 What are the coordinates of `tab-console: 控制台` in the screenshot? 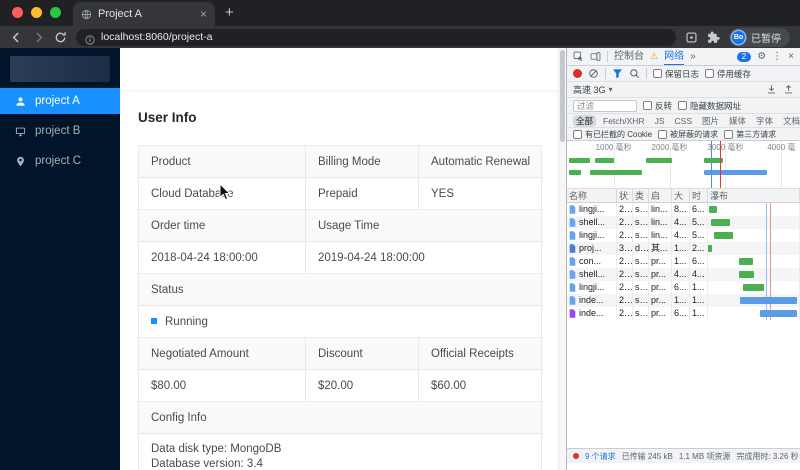 It's located at (629, 56).